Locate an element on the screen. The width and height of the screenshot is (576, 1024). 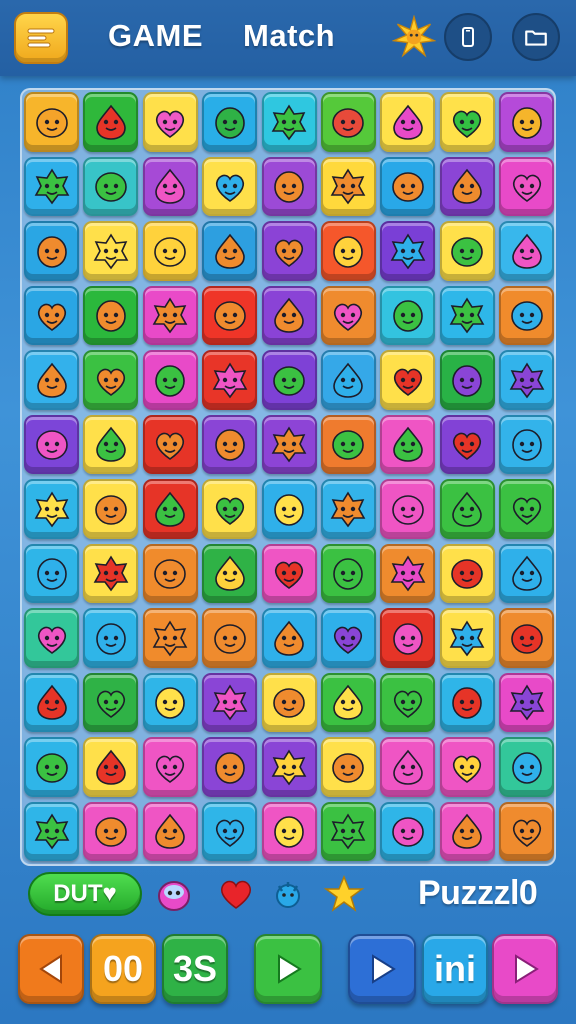
score-b-button: 3S is located at coordinates (195, 969).